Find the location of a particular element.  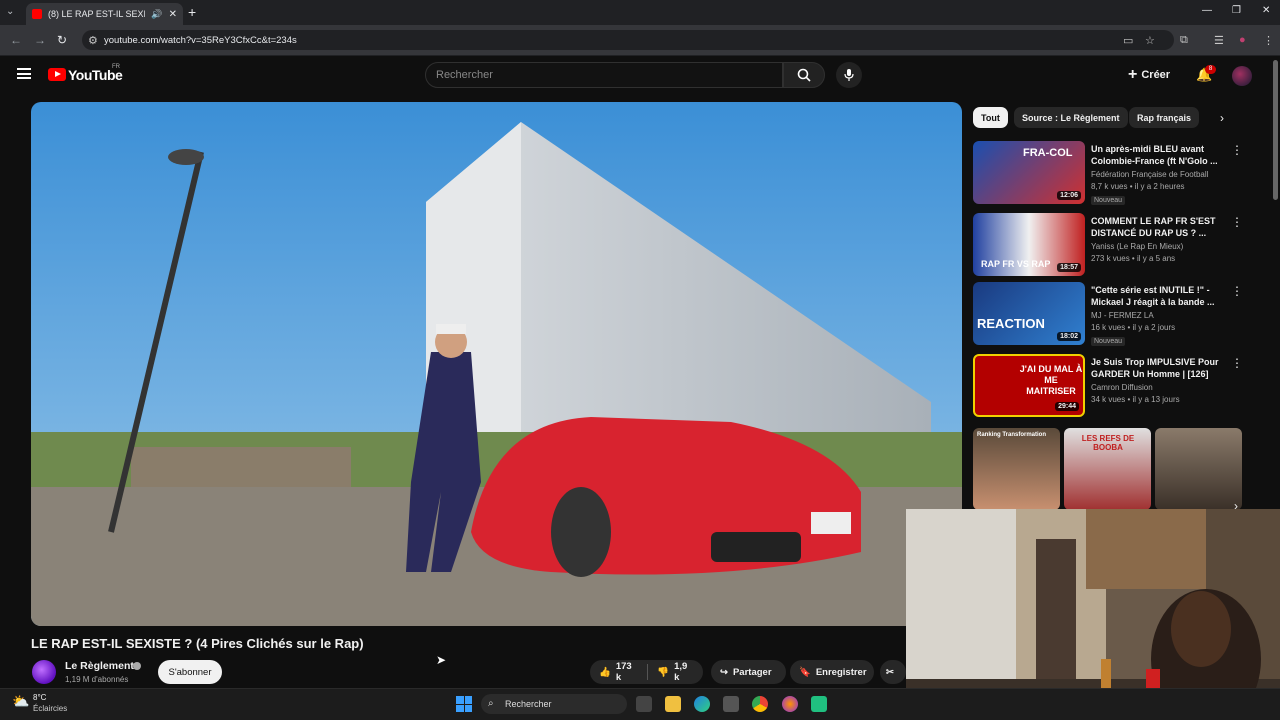

forward-icon: → is located at coordinates (40, 40).